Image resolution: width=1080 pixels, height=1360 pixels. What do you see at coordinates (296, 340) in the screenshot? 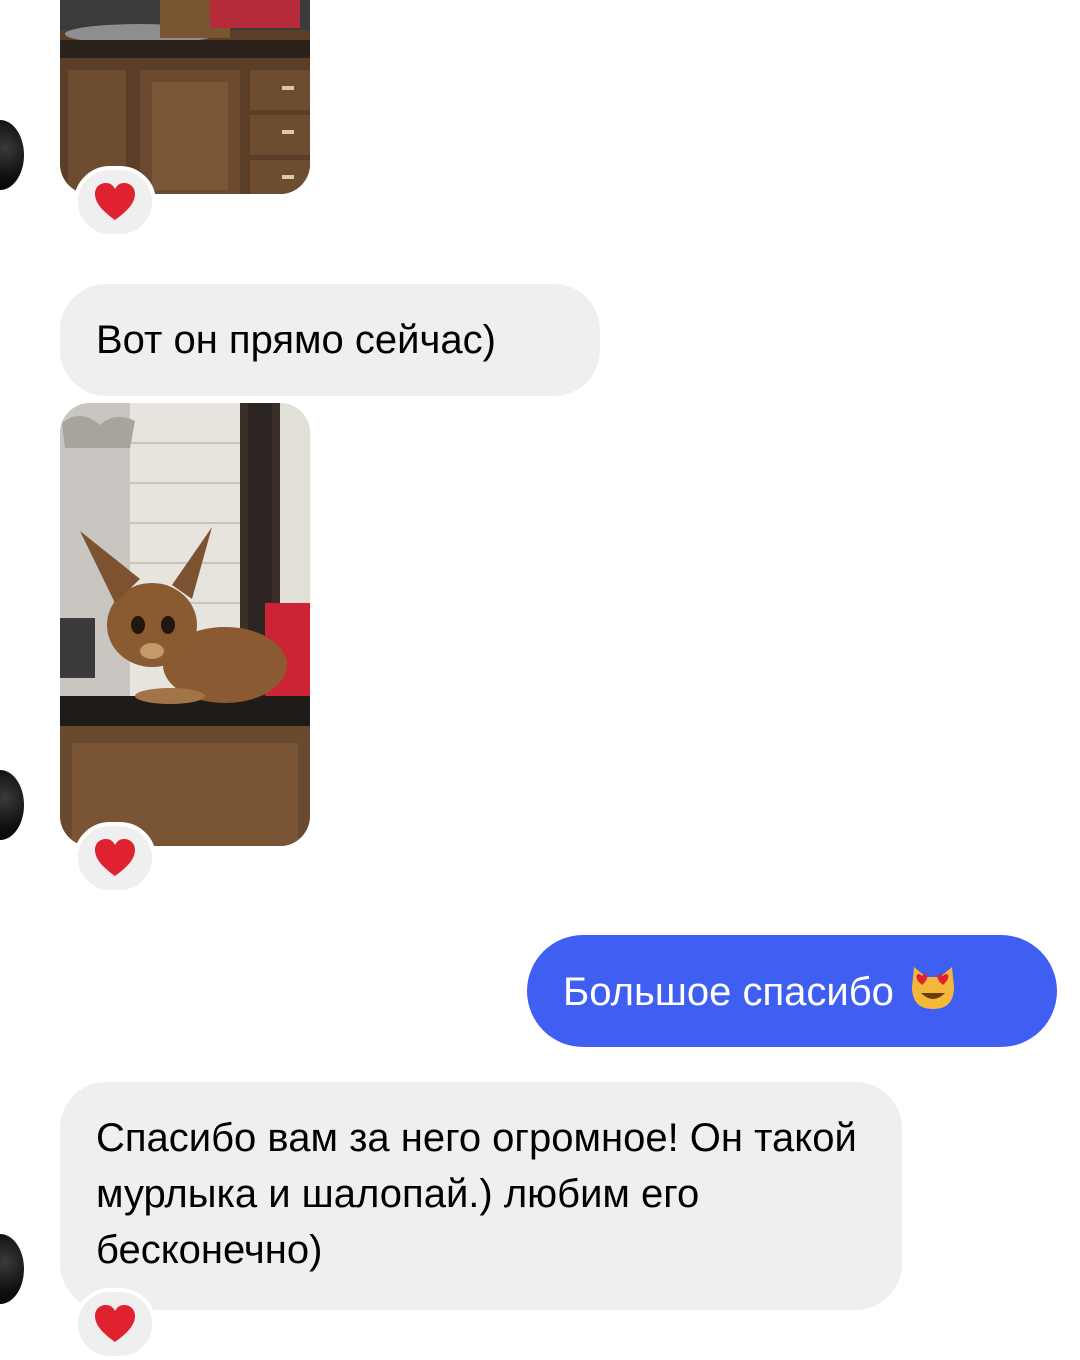
I see `message-text: Вот он прямо сейчас)` at bounding box center [296, 340].